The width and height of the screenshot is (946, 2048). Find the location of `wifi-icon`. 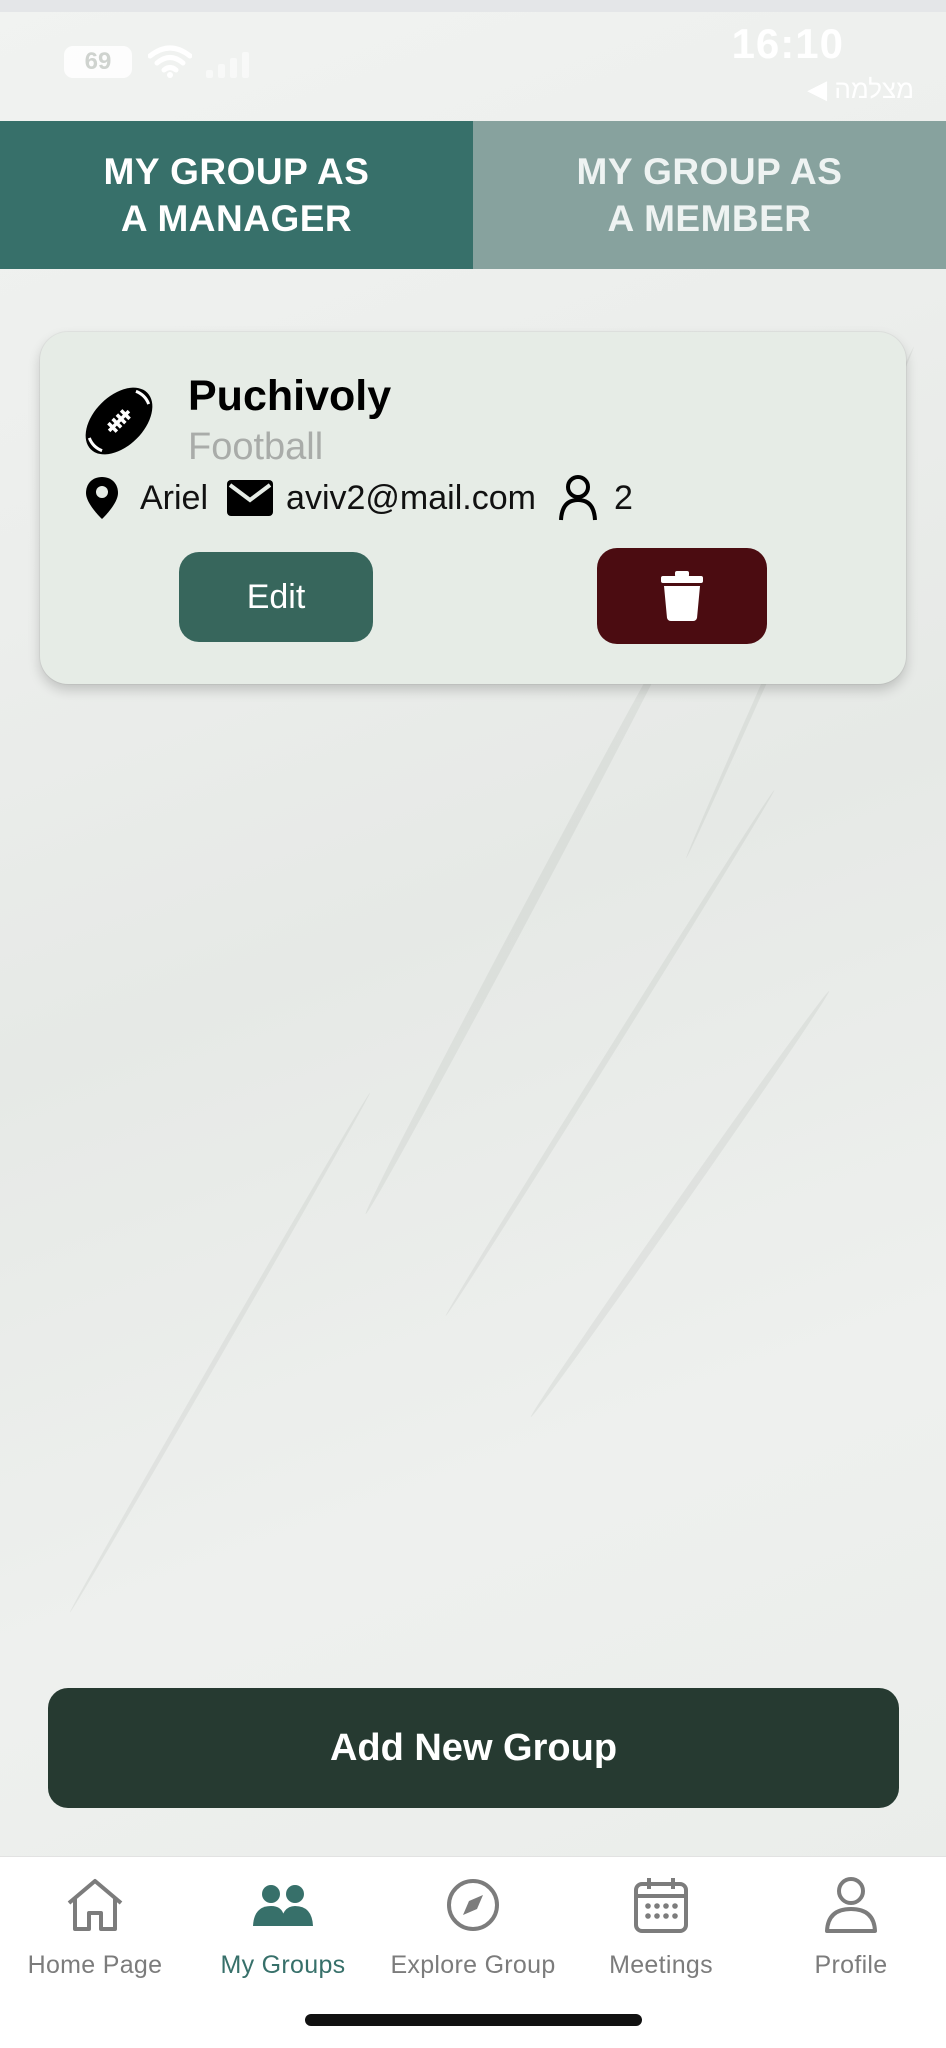

wifi-icon is located at coordinates (170, 61).